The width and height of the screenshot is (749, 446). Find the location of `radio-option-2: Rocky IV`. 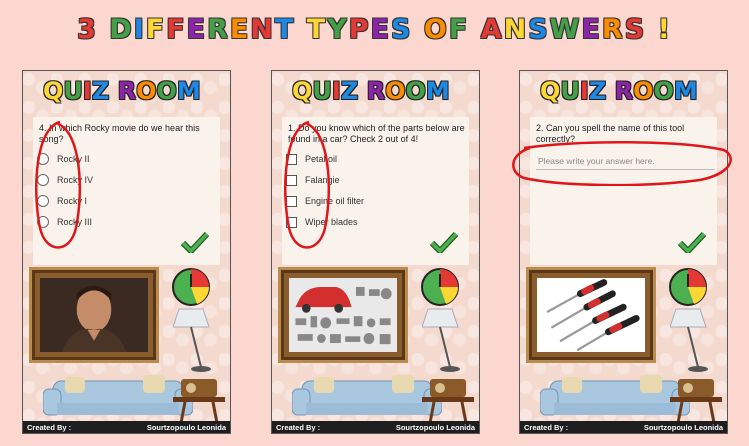

radio-option-2: Rocky IV is located at coordinates (65, 180).